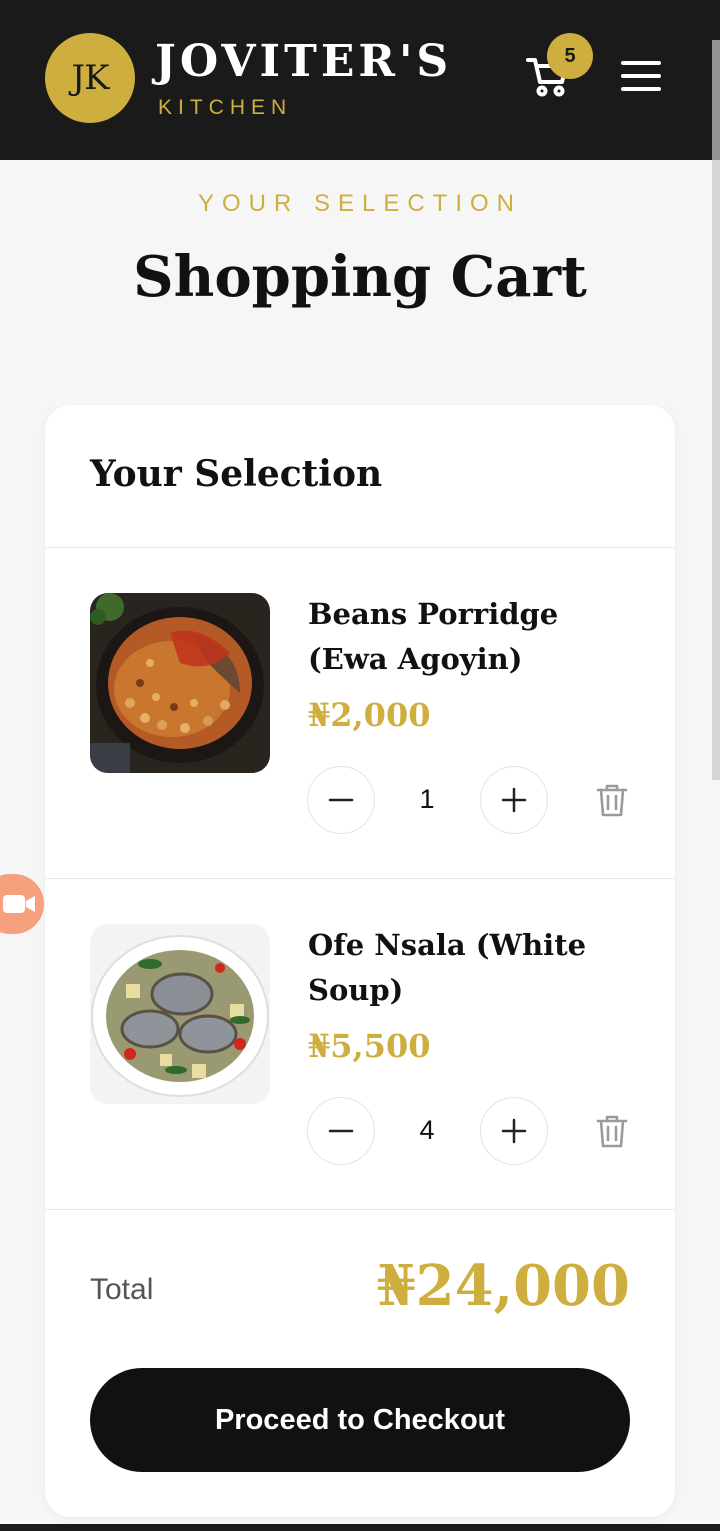  I want to click on item-name: Ofe Nsala (White Soup), so click(473, 968).